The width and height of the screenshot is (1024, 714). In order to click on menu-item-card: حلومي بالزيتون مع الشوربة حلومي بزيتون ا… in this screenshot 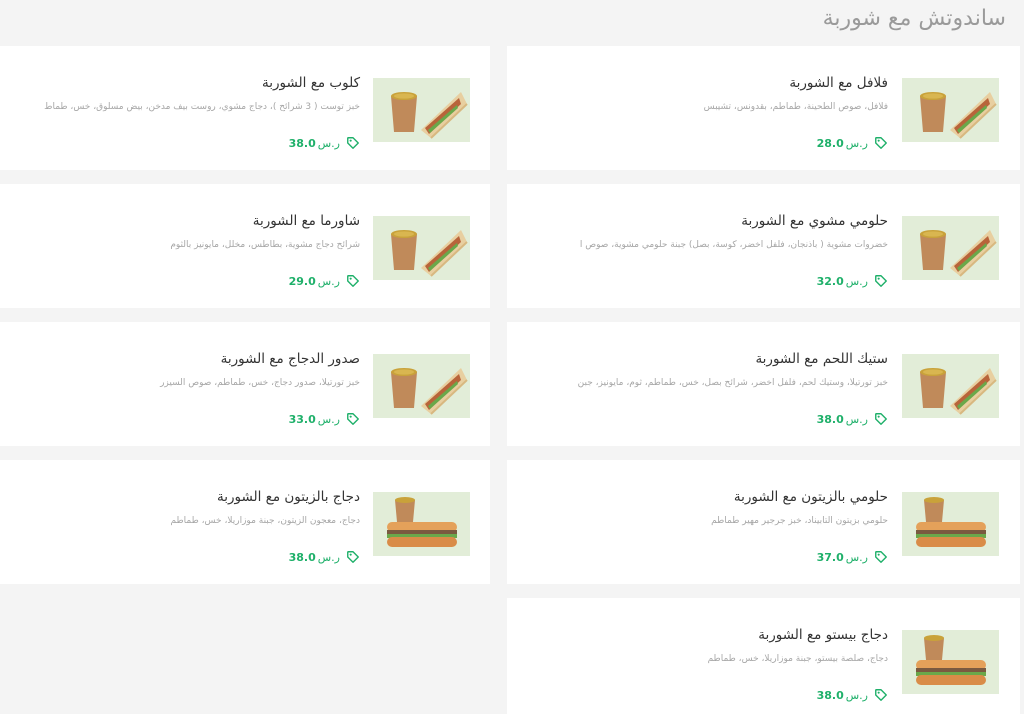, I will do `click(763, 522)`.